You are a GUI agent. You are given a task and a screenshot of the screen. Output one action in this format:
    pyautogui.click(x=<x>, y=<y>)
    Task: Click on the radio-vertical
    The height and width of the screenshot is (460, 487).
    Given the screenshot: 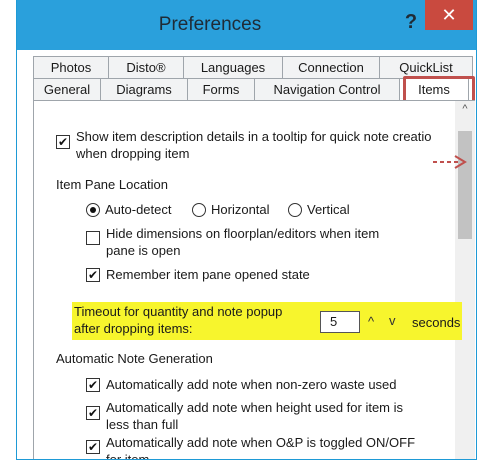 What is the action you would take?
    pyautogui.click(x=295, y=210)
    